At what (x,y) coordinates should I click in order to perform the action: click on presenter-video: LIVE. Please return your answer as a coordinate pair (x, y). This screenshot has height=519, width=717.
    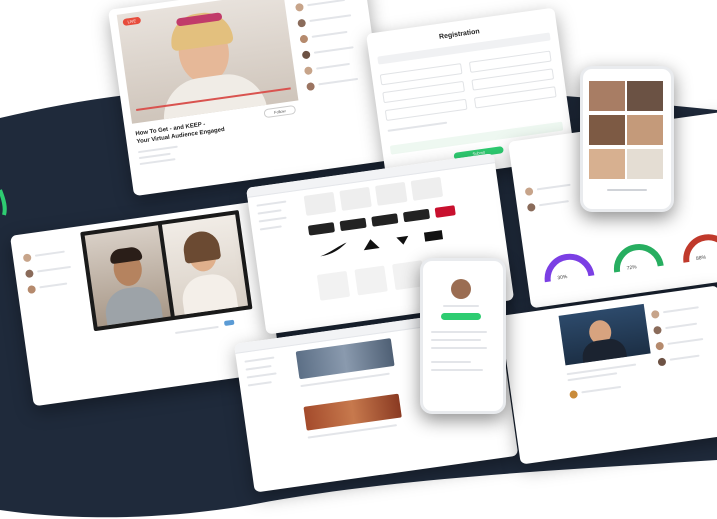
    Looking at the image, I should click on (207, 62).